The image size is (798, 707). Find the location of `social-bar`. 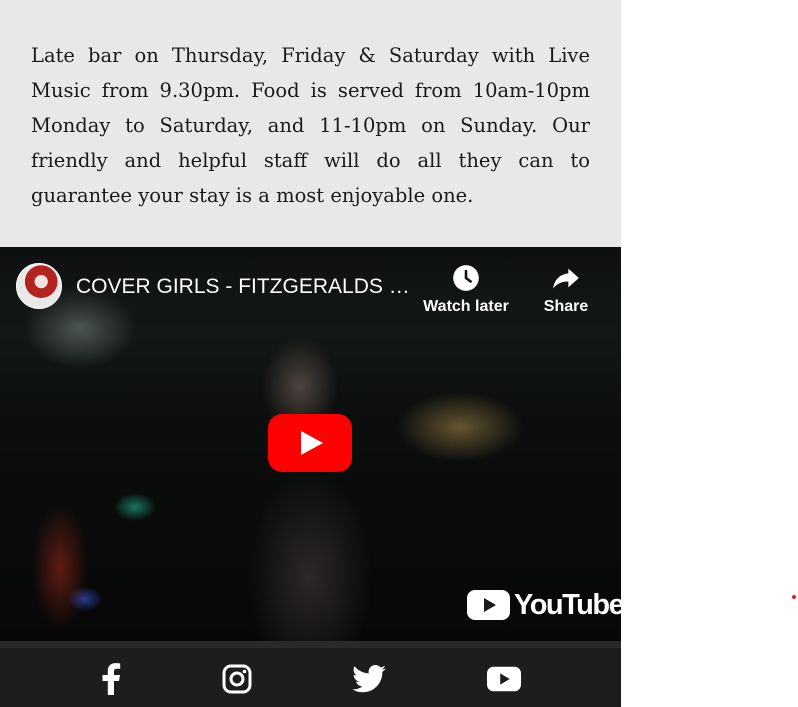

social-bar is located at coordinates (310, 674).